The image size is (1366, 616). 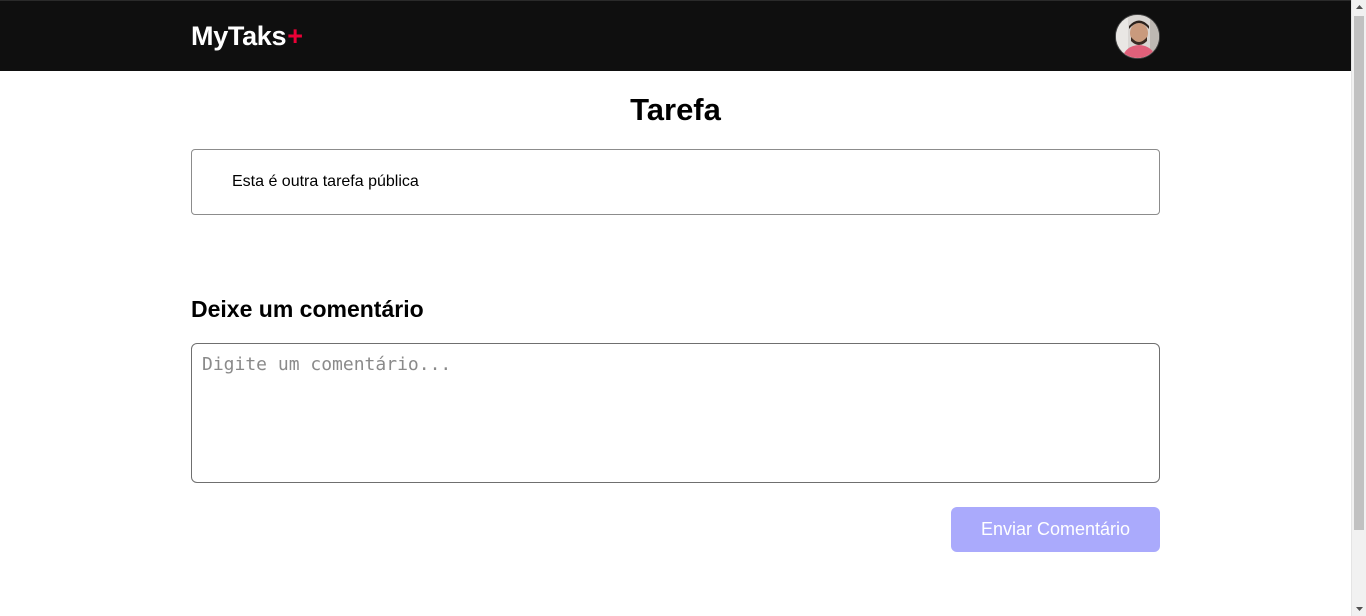 What do you see at coordinates (295, 36) in the screenshot?
I see `logo-plus-icon: +` at bounding box center [295, 36].